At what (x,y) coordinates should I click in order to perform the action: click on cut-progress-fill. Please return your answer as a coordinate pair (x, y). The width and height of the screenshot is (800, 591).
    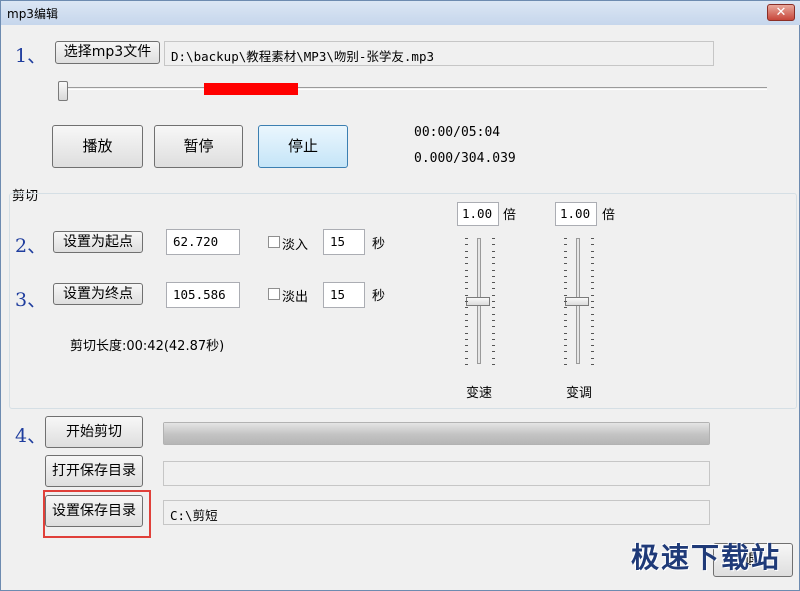
    Looking at the image, I should click on (436, 433).